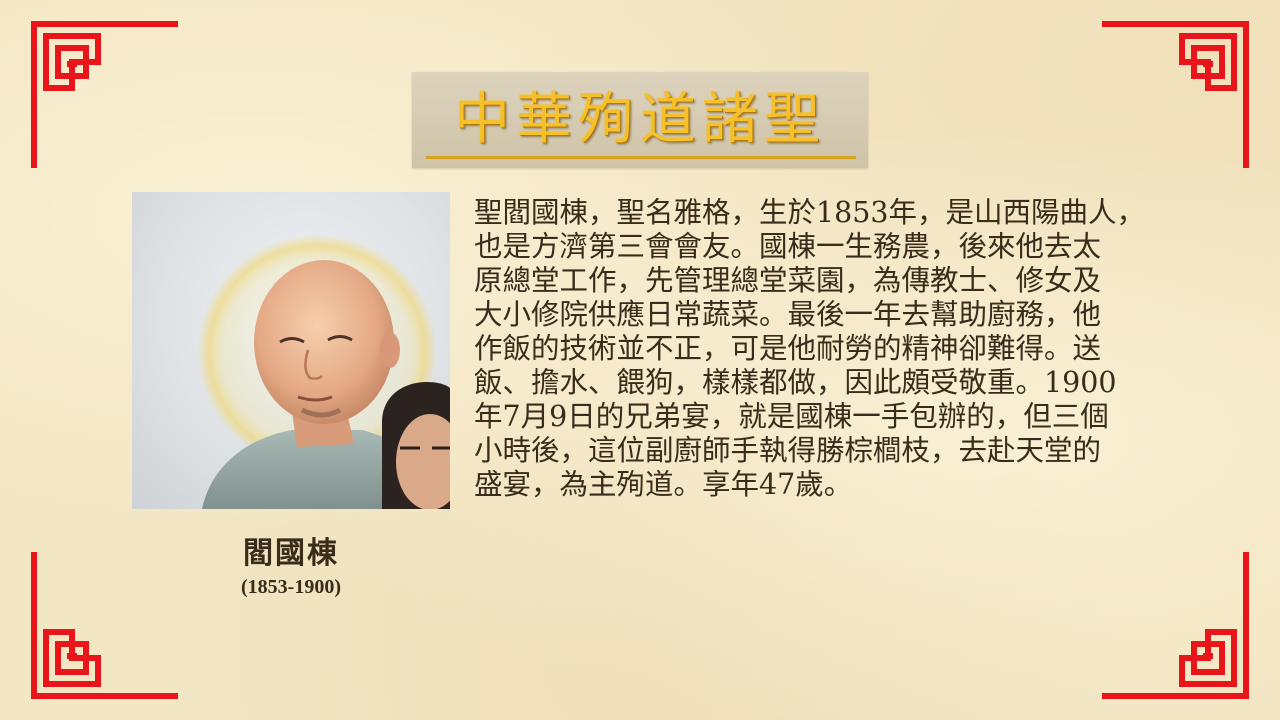 The width and height of the screenshot is (1280, 720). I want to click on title-underline, so click(641, 157).